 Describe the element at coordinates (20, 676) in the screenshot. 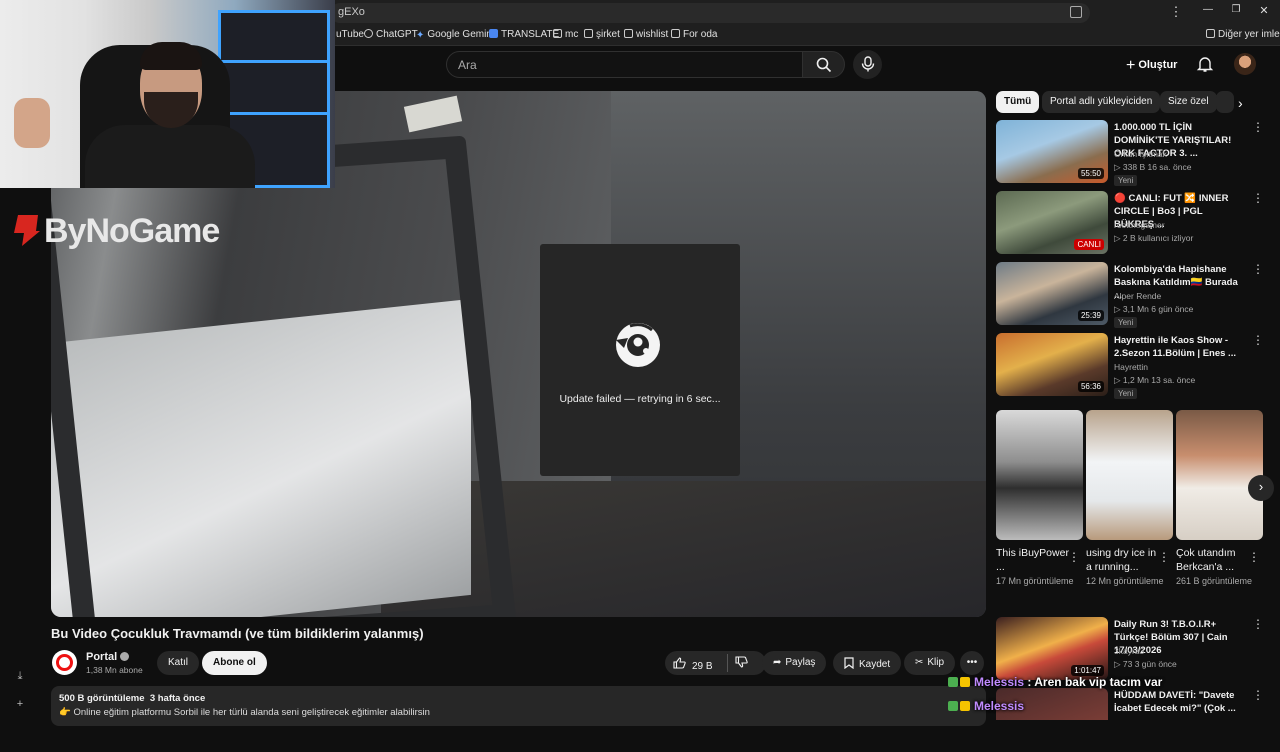

I see `download-icon: ⤓` at that location.